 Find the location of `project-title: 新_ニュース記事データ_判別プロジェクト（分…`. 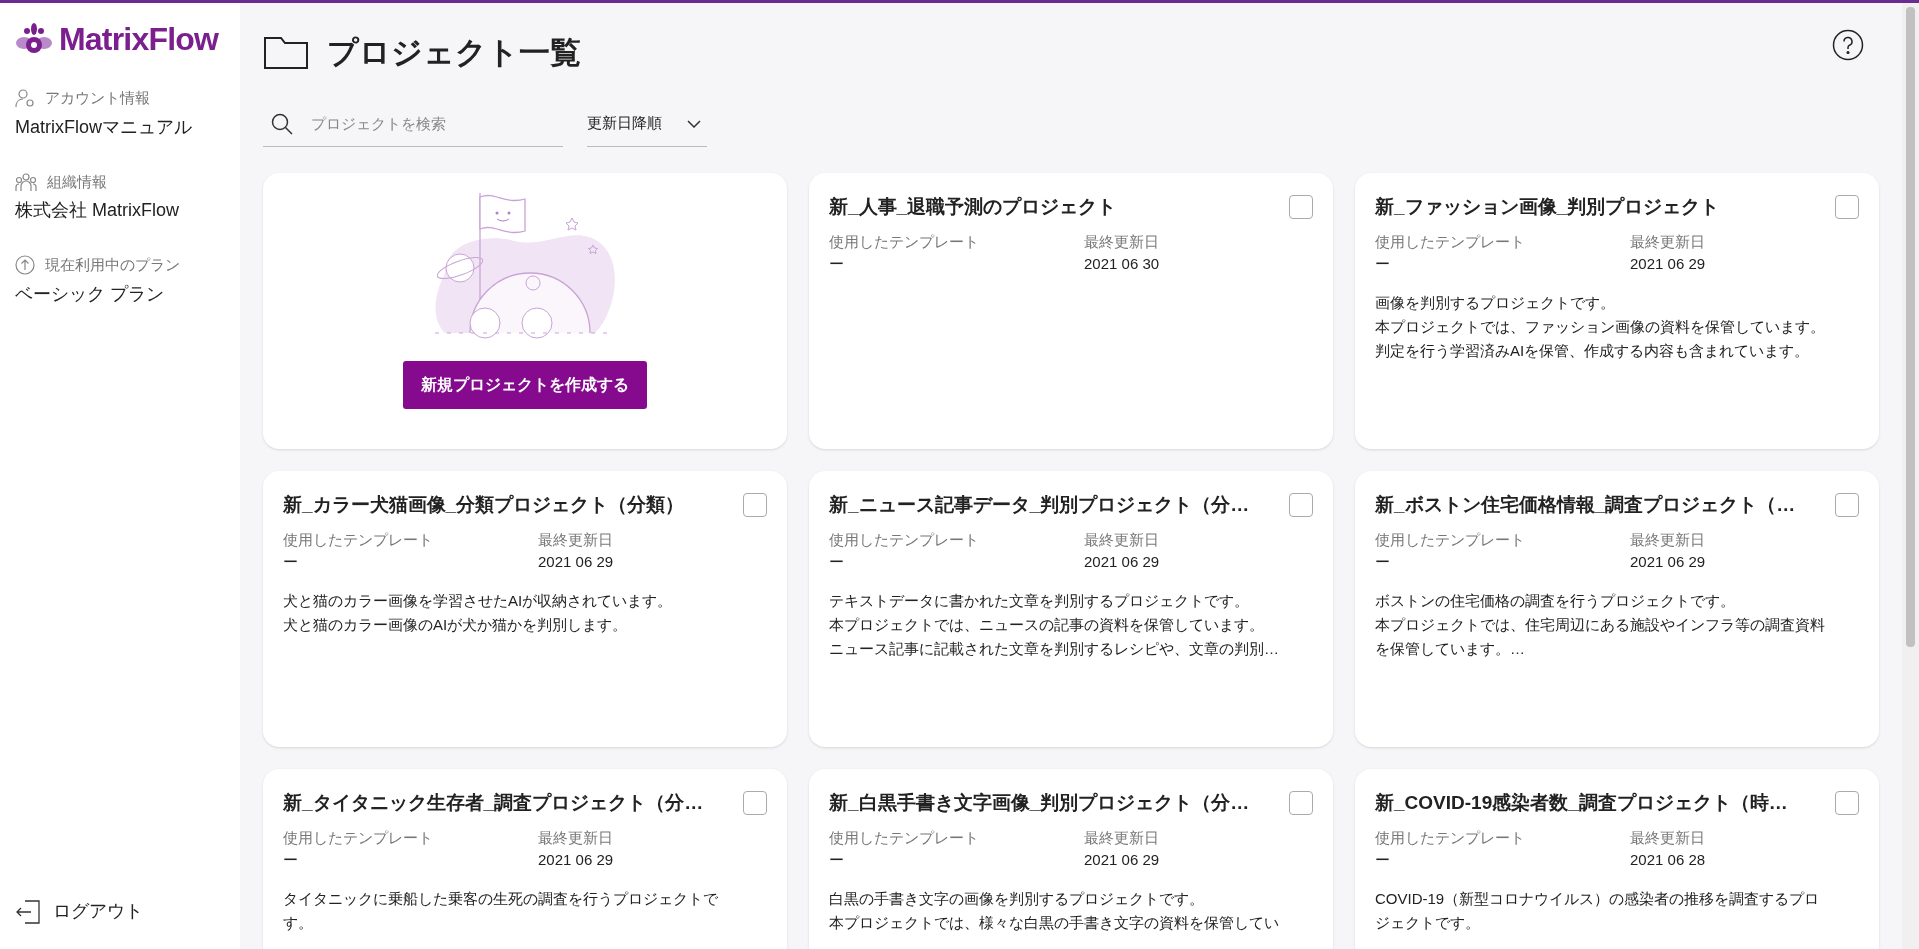

project-title: 新_ニュース記事データ_判別プロジェクト（分… is located at coordinates (1039, 505).